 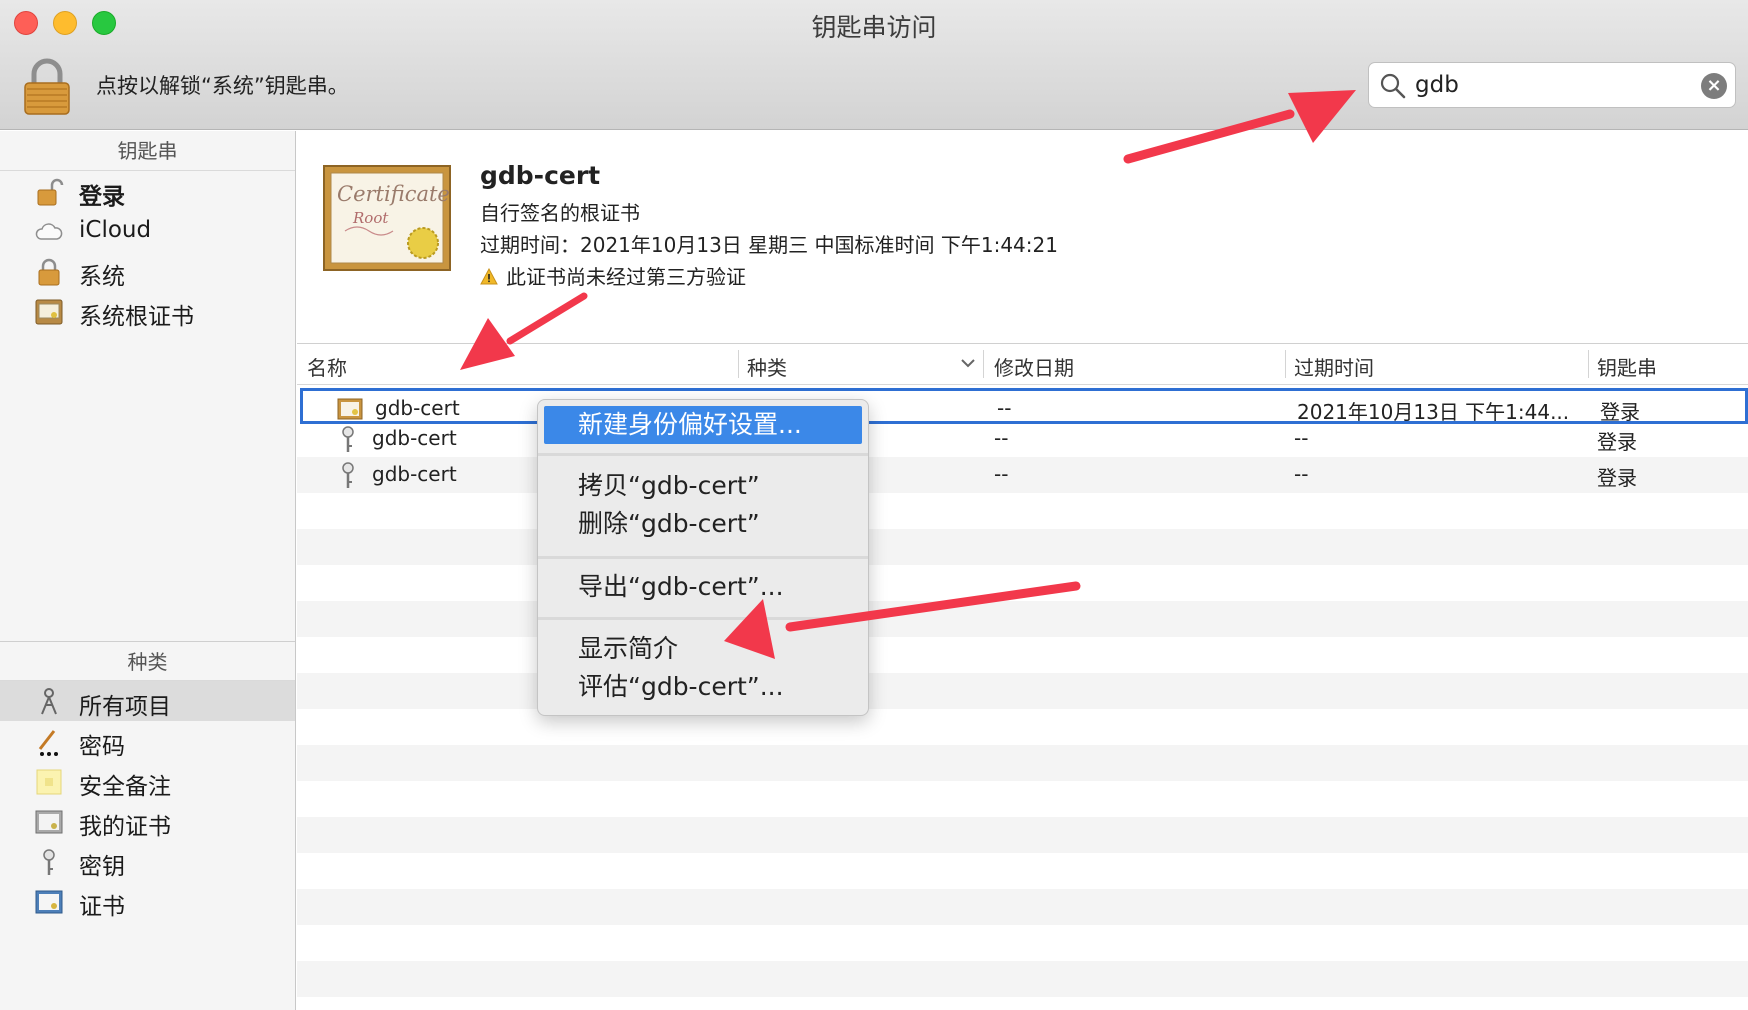 I want to click on sidebar-item-label: 系统根证书, so click(x=136, y=317).